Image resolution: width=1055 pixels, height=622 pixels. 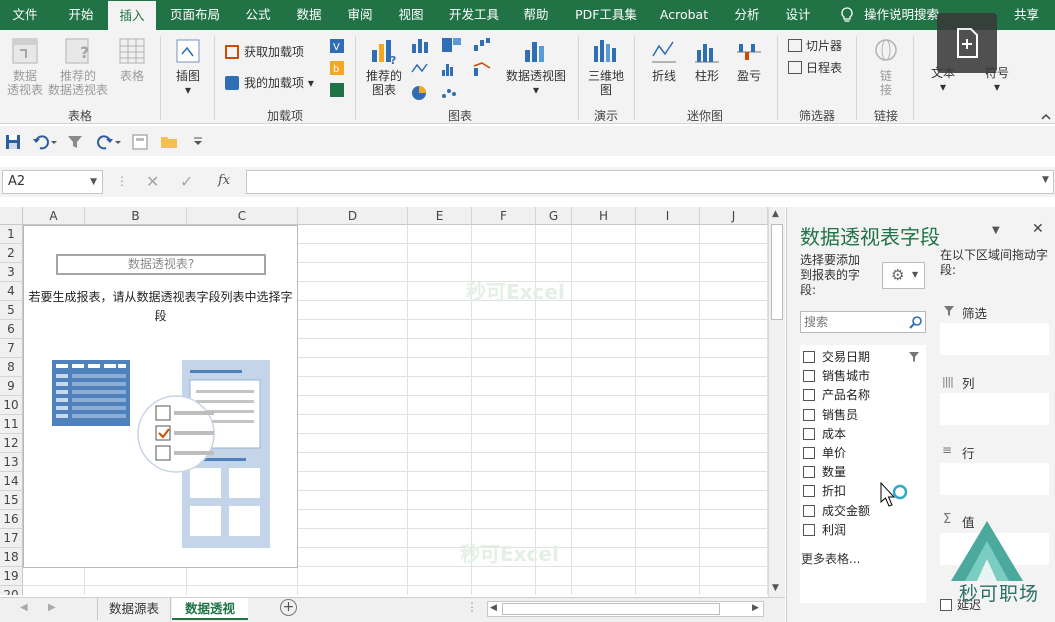 What do you see at coordinates (440, 216) in the screenshot?
I see `column-header: E` at bounding box center [440, 216].